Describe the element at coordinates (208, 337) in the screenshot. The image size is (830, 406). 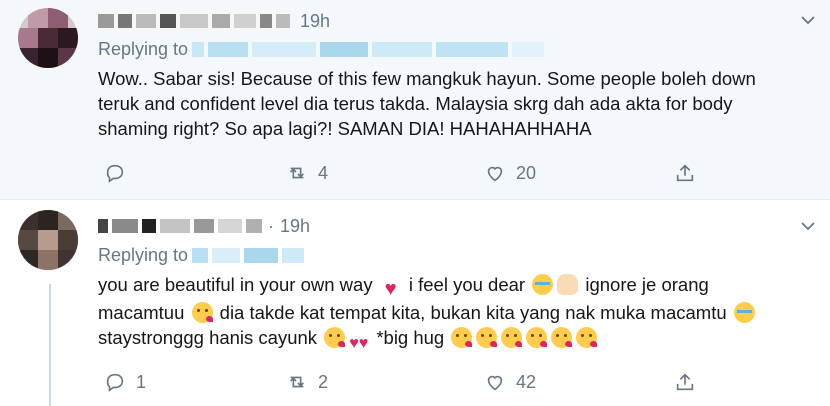
I see `text-part: staystronggg hanis cayunk` at that location.